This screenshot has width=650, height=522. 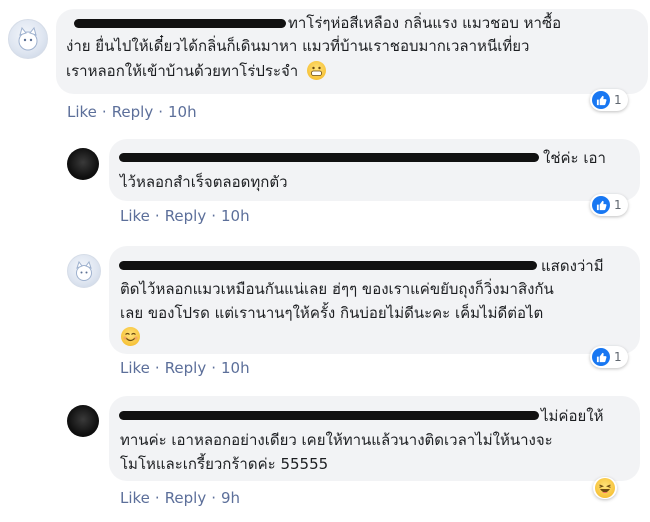 What do you see at coordinates (182, 71) in the screenshot?
I see `comment-text: เราหลอกให้เข้าบ้านด้วยทาโร่ประจำ` at bounding box center [182, 71].